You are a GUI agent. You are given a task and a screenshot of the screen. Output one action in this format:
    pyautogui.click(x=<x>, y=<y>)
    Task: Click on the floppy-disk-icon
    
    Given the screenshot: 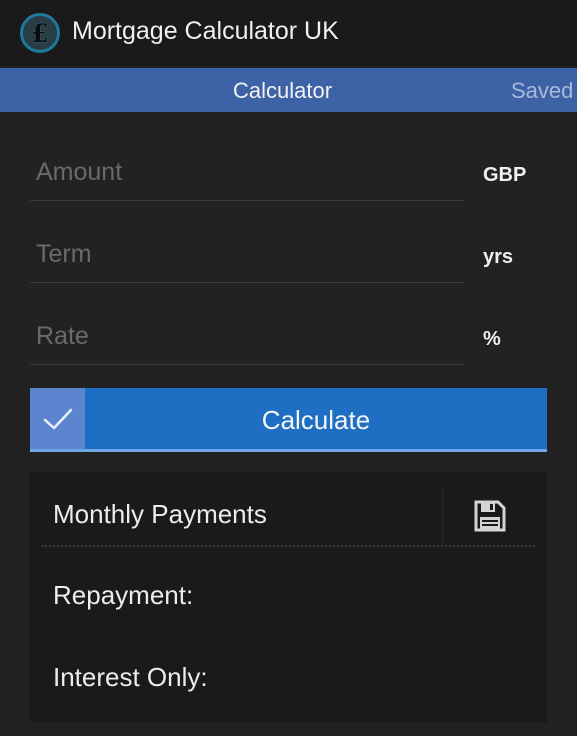 What is the action you would take?
    pyautogui.click(x=490, y=516)
    